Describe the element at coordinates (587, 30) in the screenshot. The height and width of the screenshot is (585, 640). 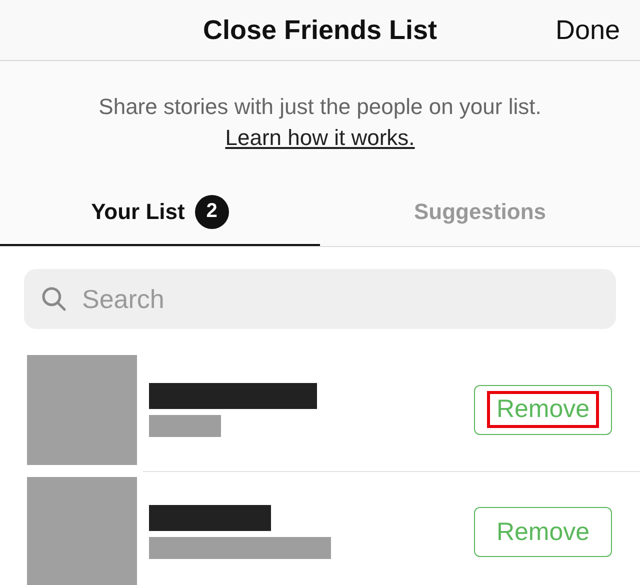
I see `done-button: Done` at that location.